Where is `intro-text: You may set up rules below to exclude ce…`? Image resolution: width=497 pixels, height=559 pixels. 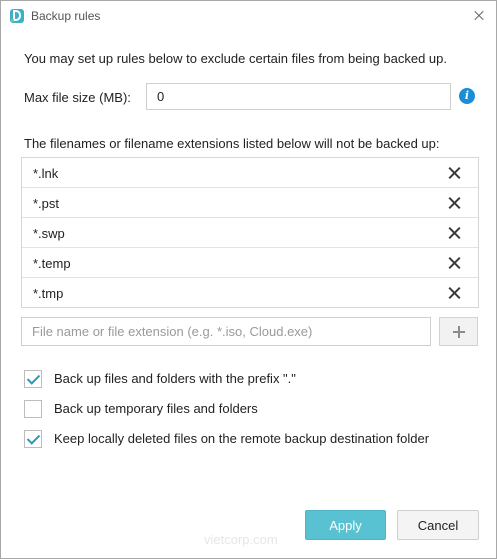 intro-text: You may set up rules below to exclude ce… is located at coordinates (235, 58).